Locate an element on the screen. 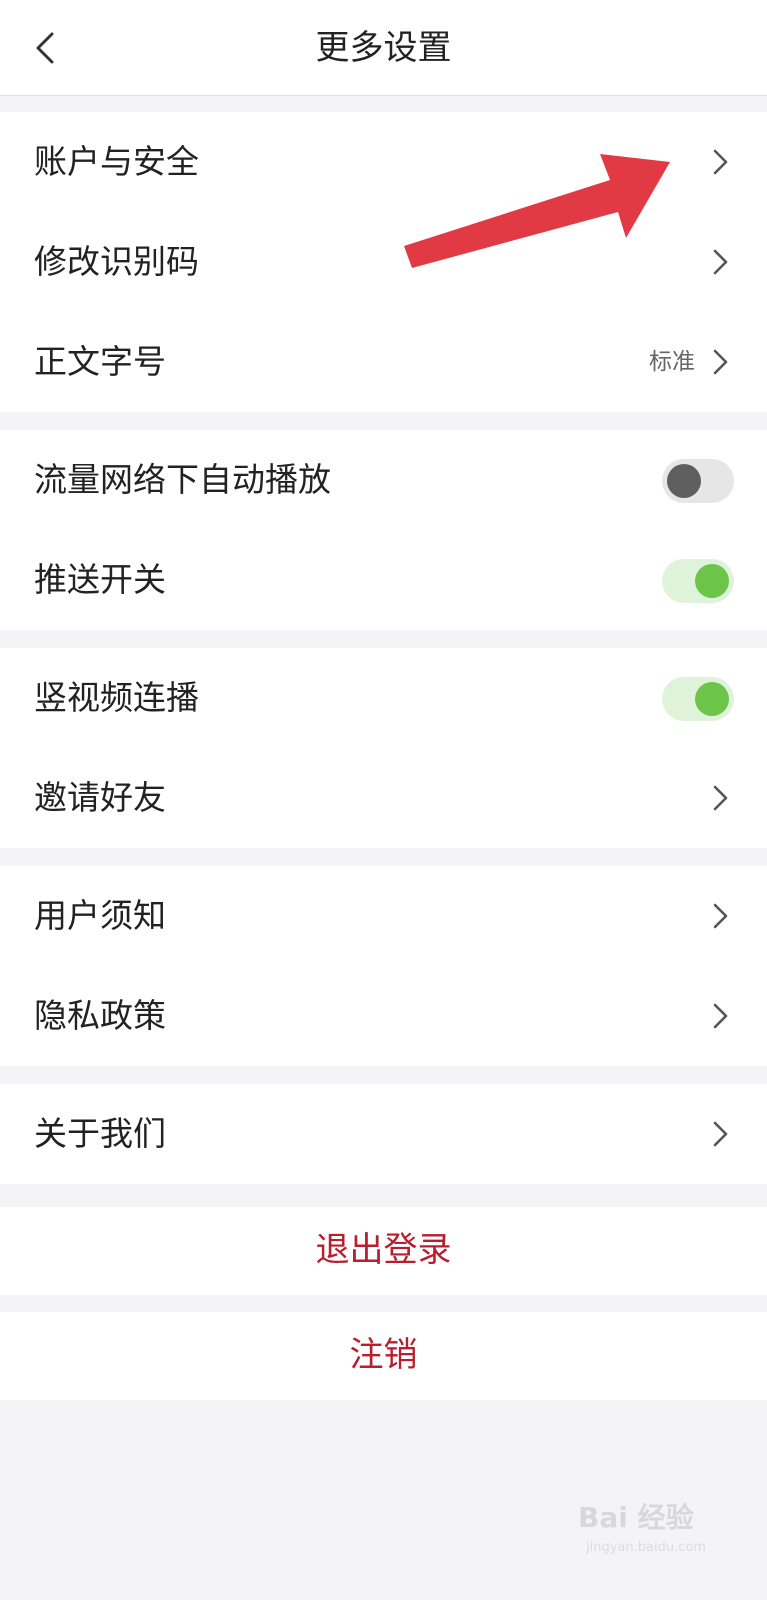 Image resolution: width=767 pixels, height=1600 pixels. row-push-switch: 推送开关 is located at coordinates (383, 580).